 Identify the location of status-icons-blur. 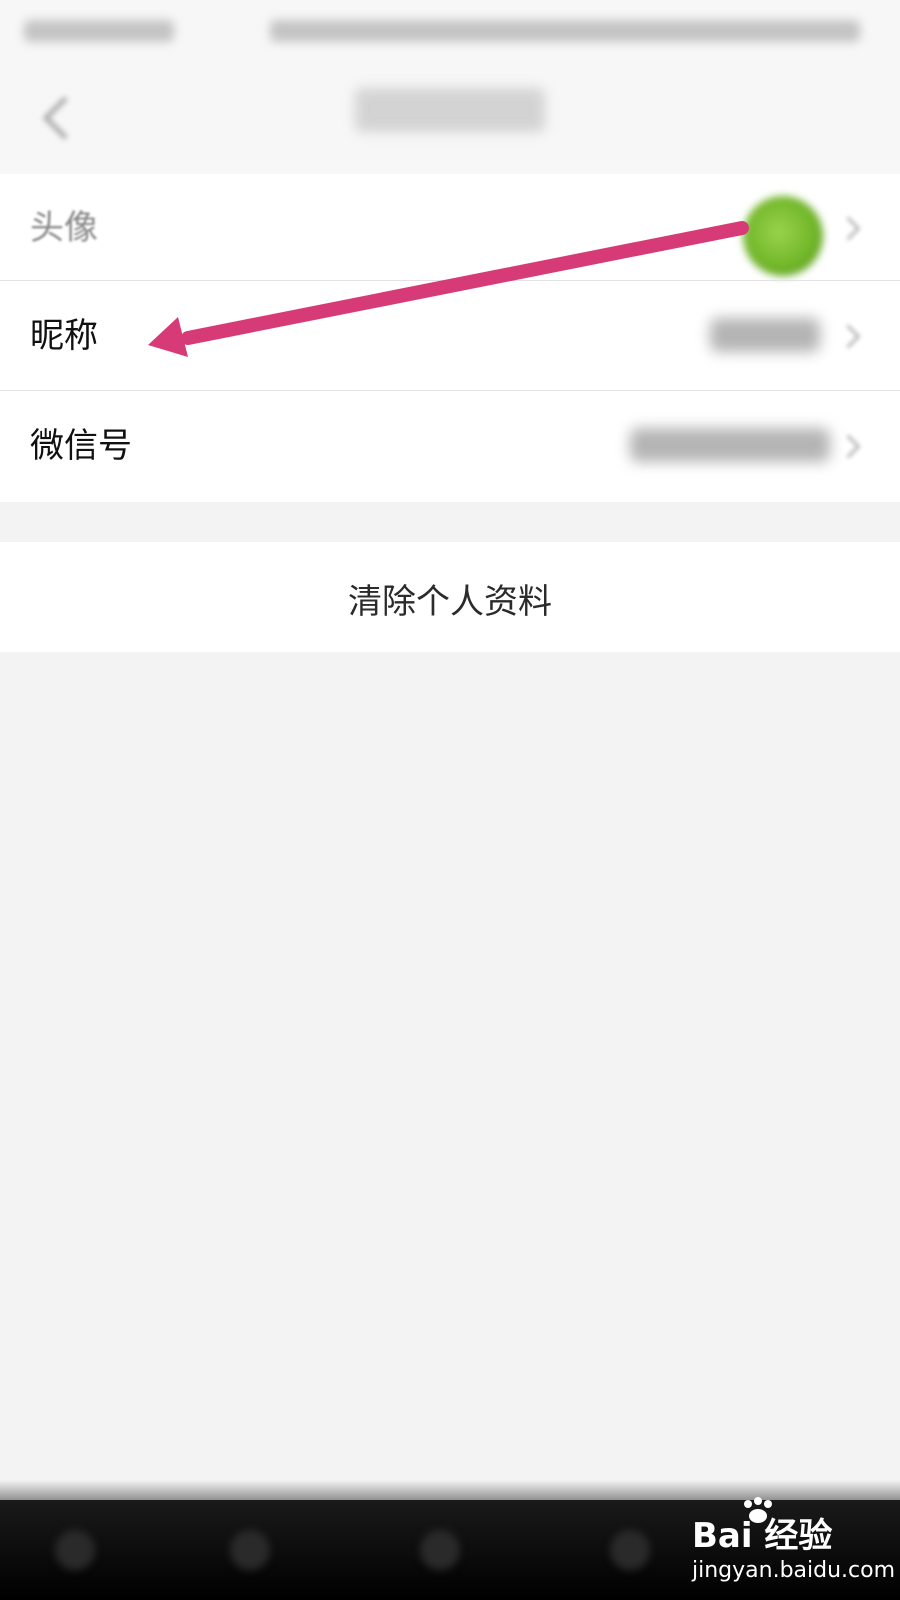
(565, 31).